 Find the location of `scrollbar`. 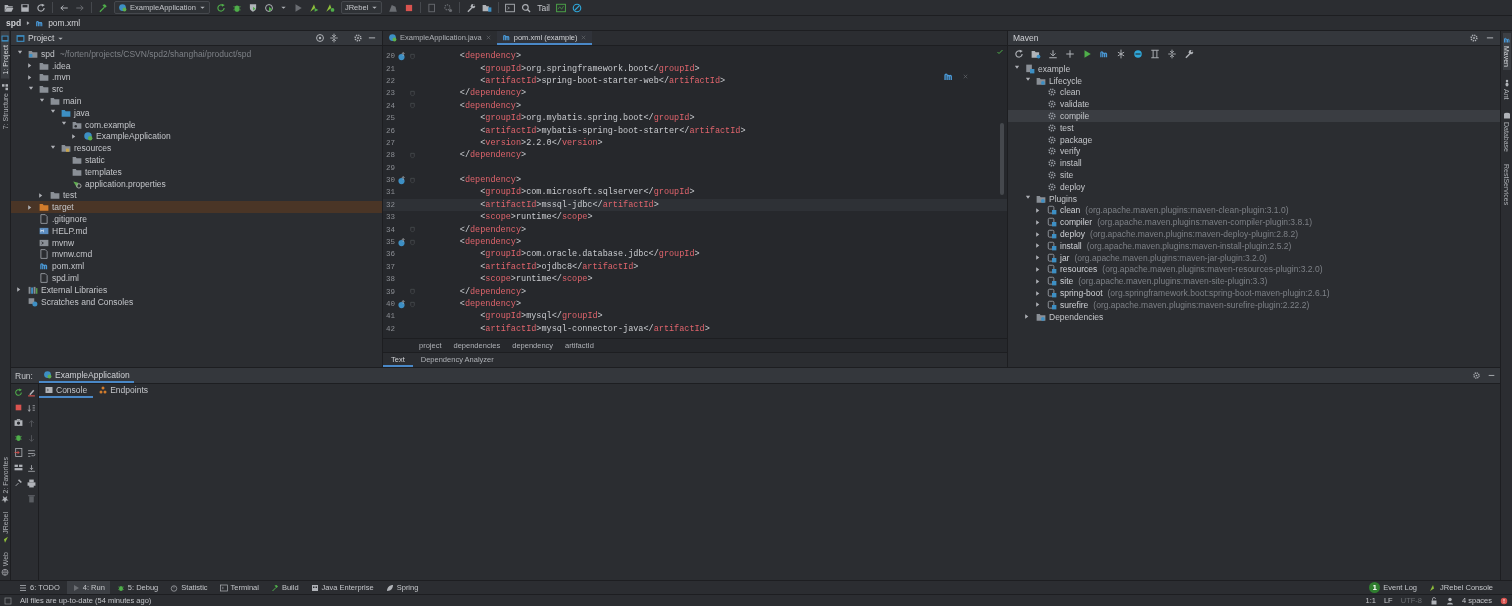

scrollbar is located at coordinates (1002, 159).